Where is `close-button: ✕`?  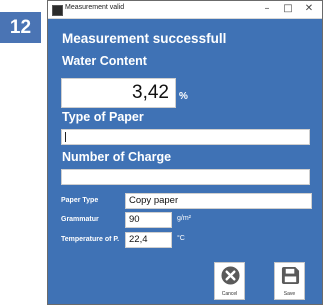
close-button: ✕ is located at coordinates (309, 9).